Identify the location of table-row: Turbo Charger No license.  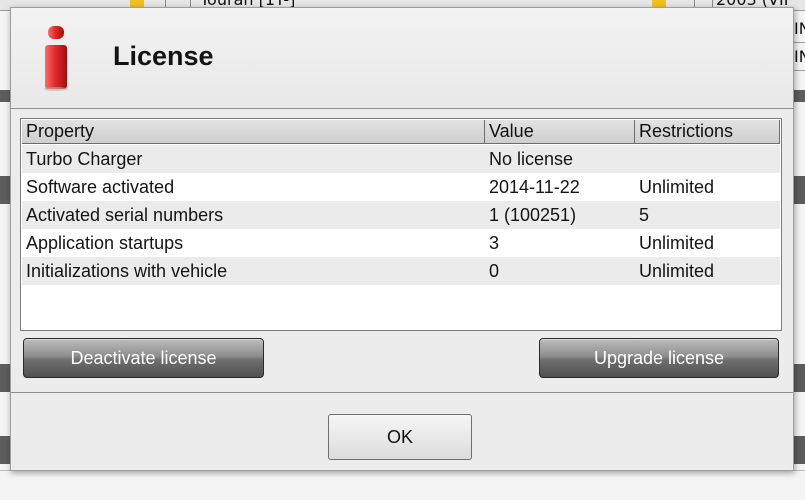
(401, 159).